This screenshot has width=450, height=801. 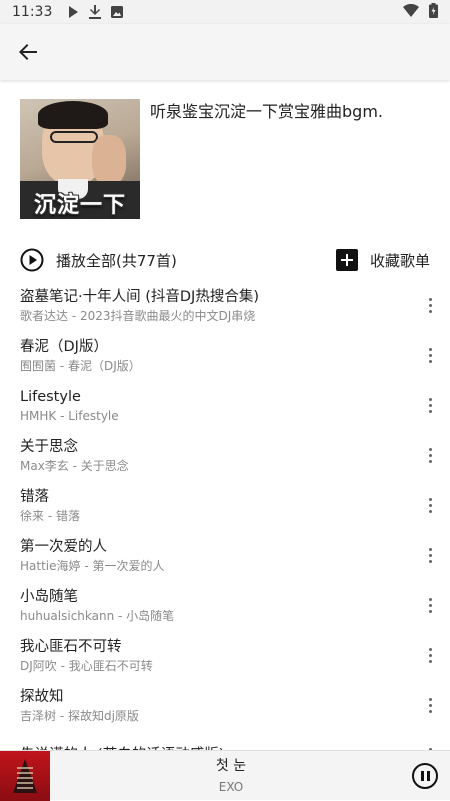 What do you see at coordinates (425, 775) in the screenshot?
I see `pause-icon` at bounding box center [425, 775].